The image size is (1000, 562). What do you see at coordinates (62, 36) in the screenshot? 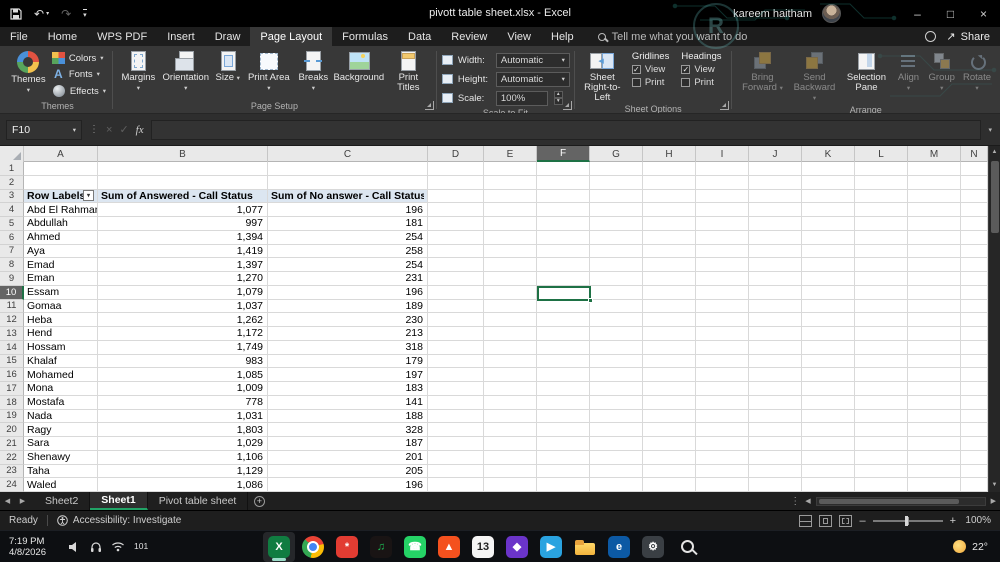
I see `ribbon-tab-home: Home` at bounding box center [62, 36].